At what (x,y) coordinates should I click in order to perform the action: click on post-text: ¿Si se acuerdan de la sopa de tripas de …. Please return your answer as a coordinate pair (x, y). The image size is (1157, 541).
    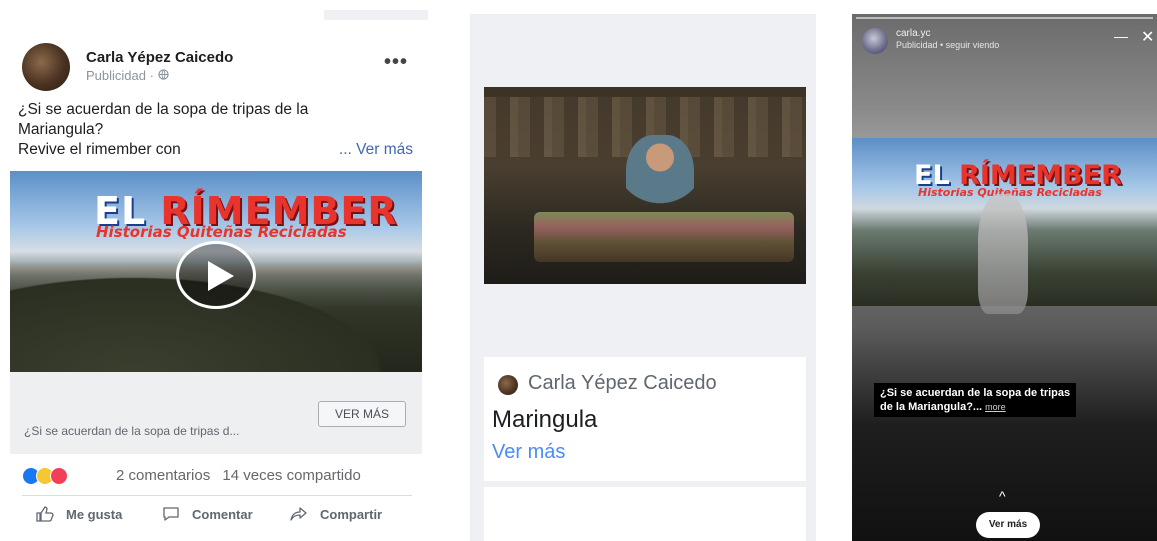
    Looking at the image, I should click on (215, 130).